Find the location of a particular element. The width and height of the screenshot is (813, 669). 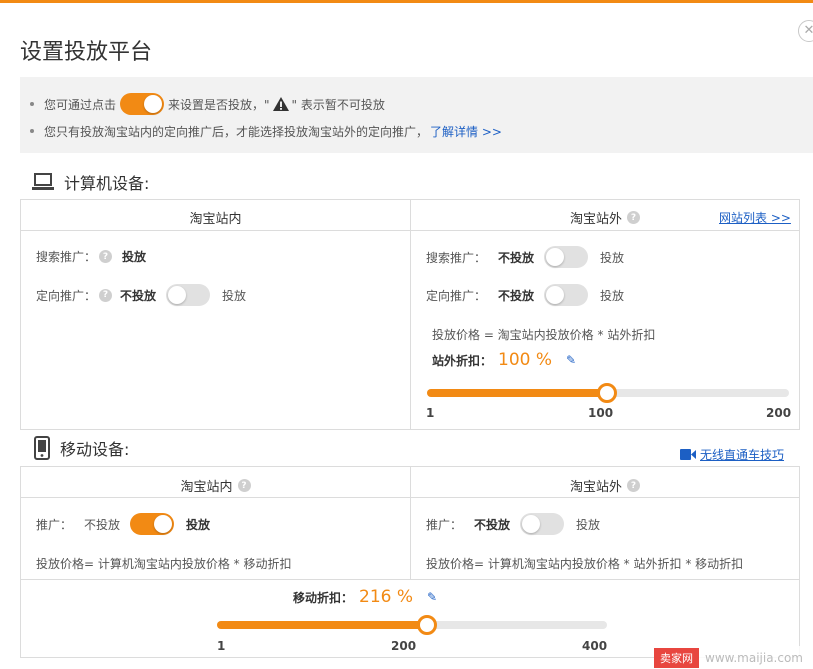

laptop-icon is located at coordinates (43, 181).